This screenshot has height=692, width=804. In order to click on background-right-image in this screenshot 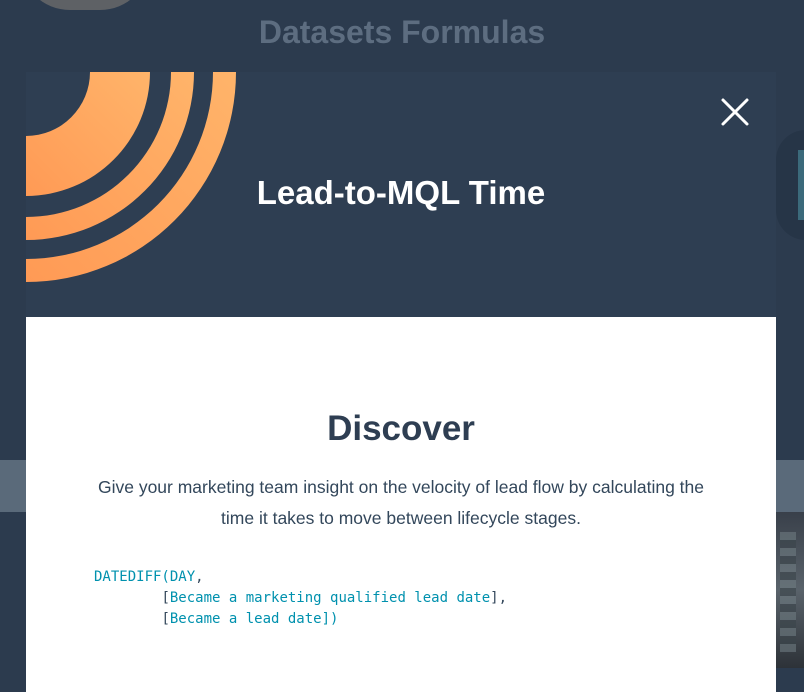, I will do `click(790, 590)`.